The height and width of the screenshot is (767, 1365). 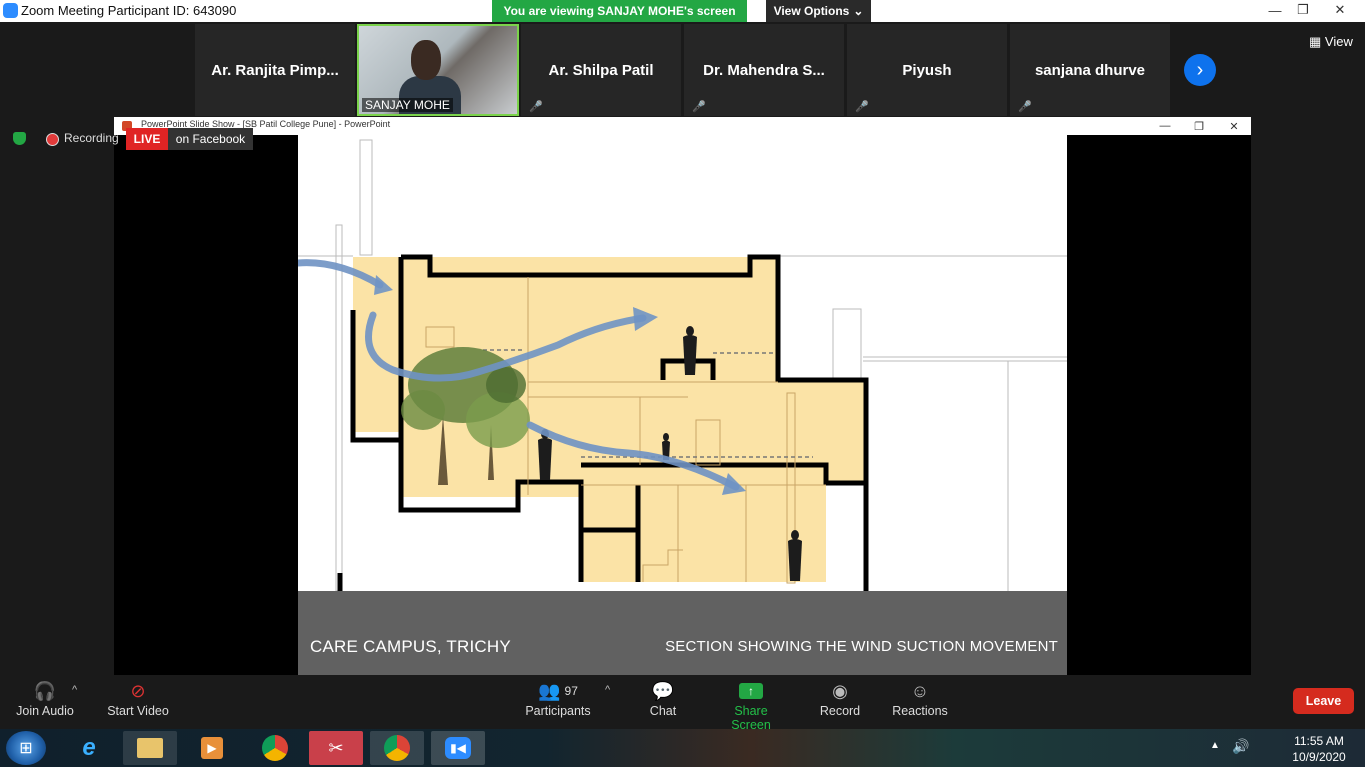 What do you see at coordinates (1338, 41) in the screenshot?
I see `view-label: View` at bounding box center [1338, 41].